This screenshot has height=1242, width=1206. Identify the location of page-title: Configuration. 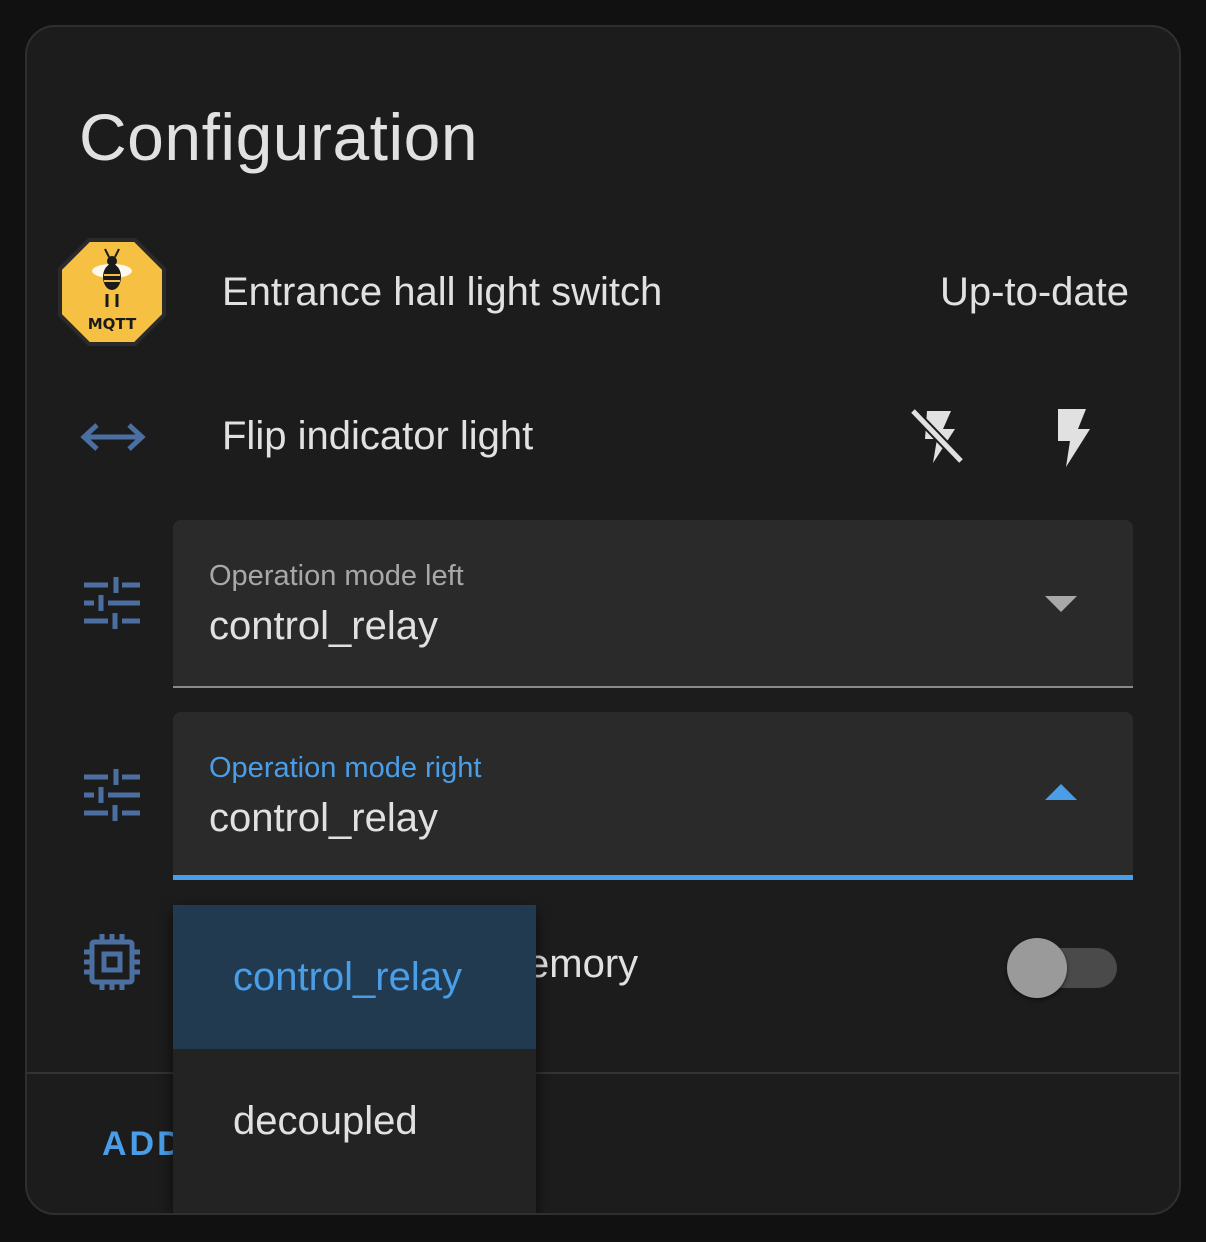
(279, 137).